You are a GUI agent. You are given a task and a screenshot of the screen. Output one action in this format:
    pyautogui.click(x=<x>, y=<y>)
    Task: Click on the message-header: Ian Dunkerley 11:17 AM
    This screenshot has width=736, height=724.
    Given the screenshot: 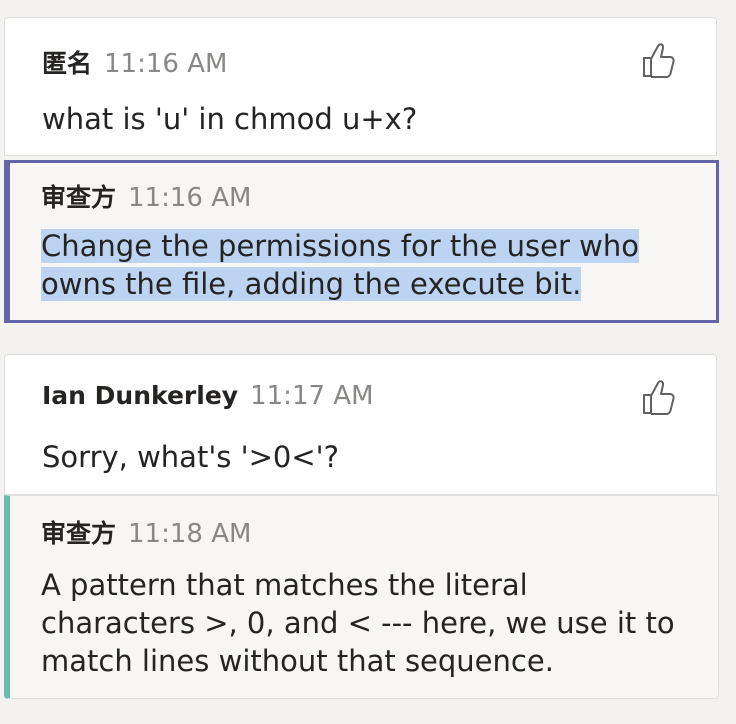 What is the action you would take?
    pyautogui.click(x=208, y=396)
    